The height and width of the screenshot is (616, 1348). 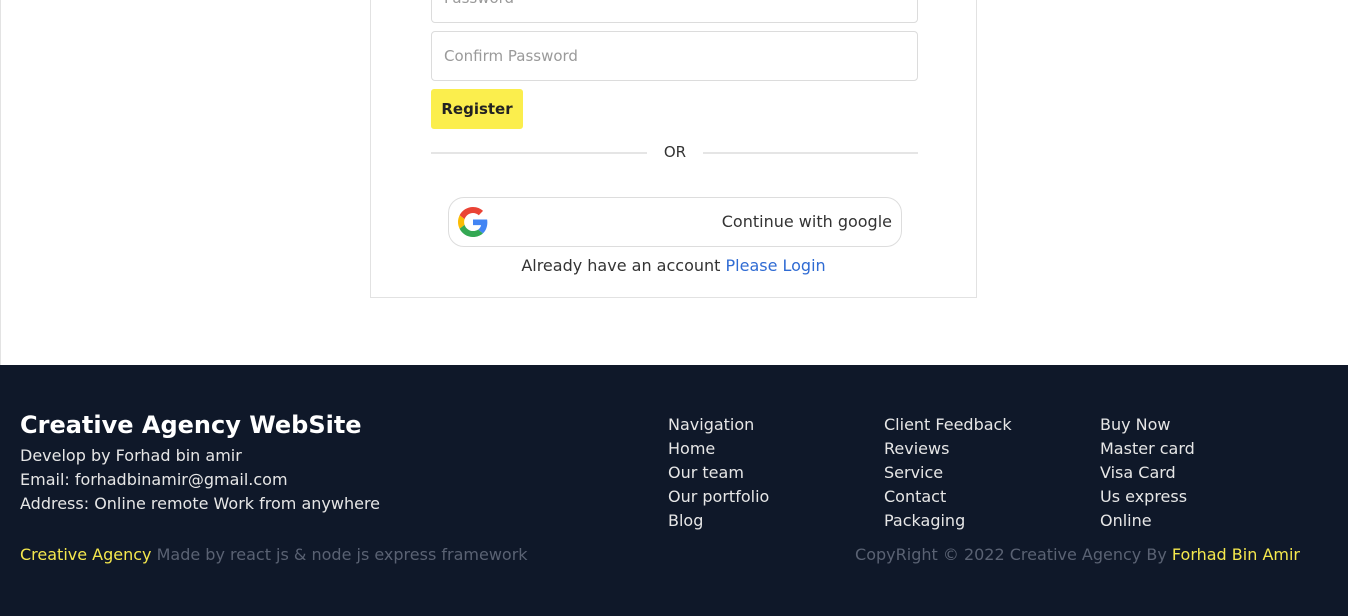 What do you see at coordinates (1147, 425) in the screenshot?
I see `footer-link-buy-now: Buy Now` at bounding box center [1147, 425].